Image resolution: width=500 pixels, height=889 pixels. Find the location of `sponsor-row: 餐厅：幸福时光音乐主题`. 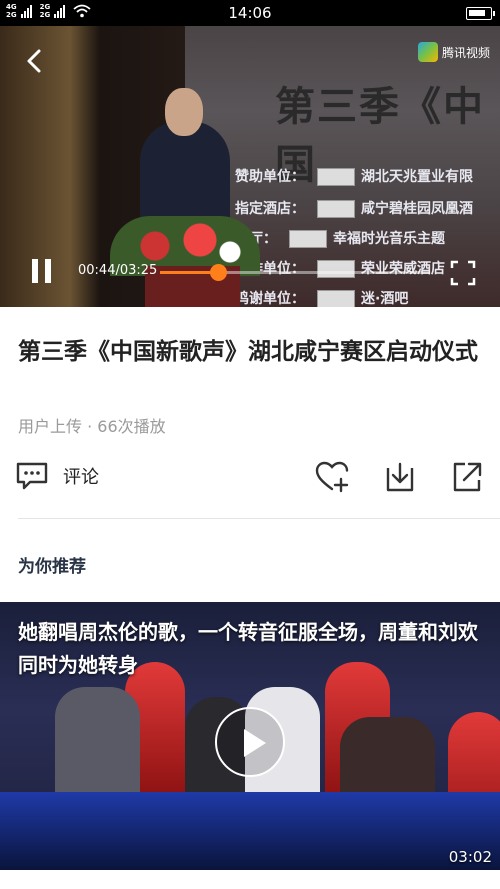

sponsor-row: 餐厅：幸福时光音乐主题 is located at coordinates (340, 238).